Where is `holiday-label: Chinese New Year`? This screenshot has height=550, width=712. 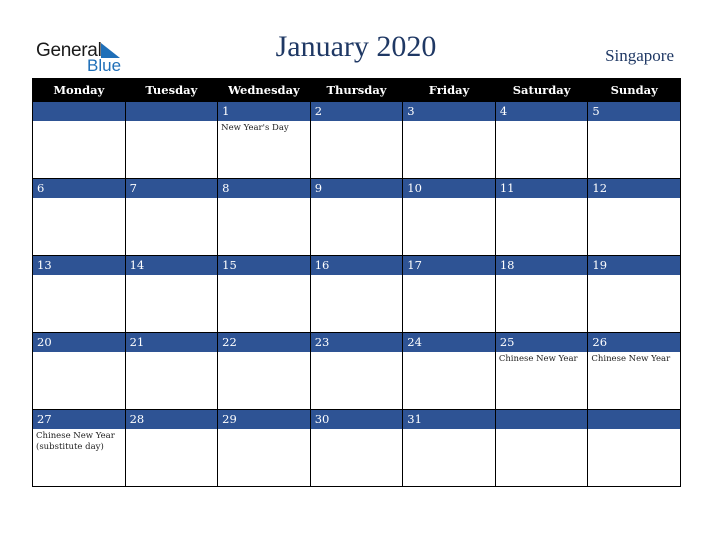 holiday-label: Chinese New Year is located at coordinates (631, 359).